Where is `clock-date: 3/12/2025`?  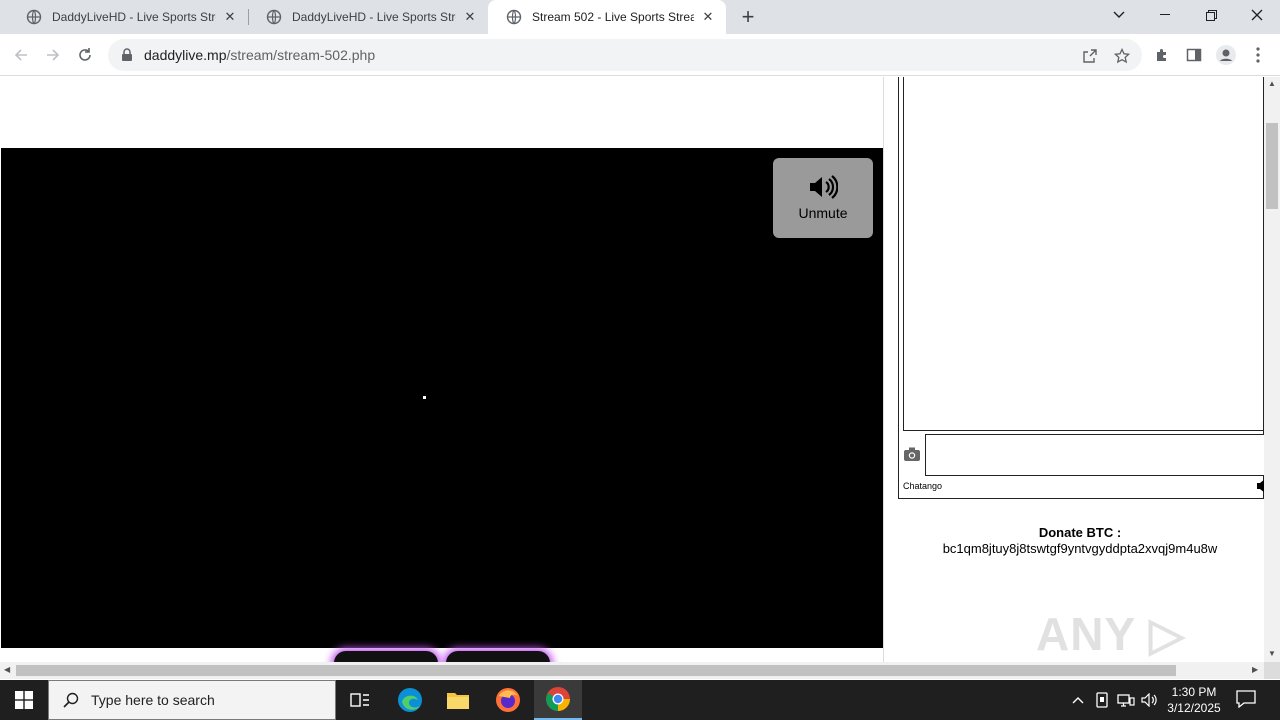
clock-date: 3/12/2025 is located at coordinates (1194, 708).